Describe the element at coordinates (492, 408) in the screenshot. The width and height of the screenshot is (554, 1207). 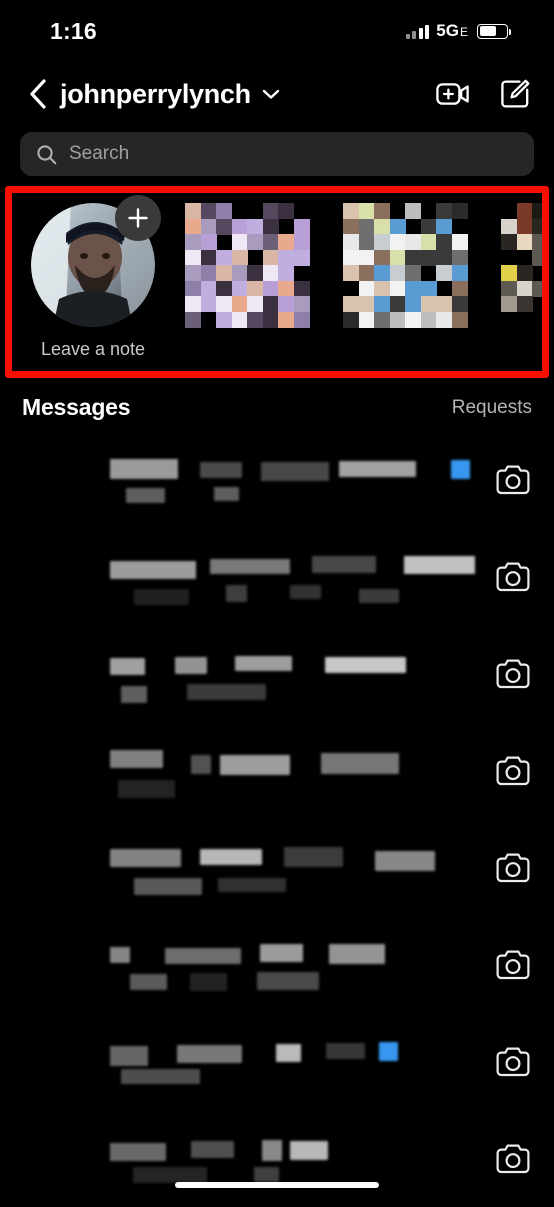
I see `requests-link: Requests` at that location.